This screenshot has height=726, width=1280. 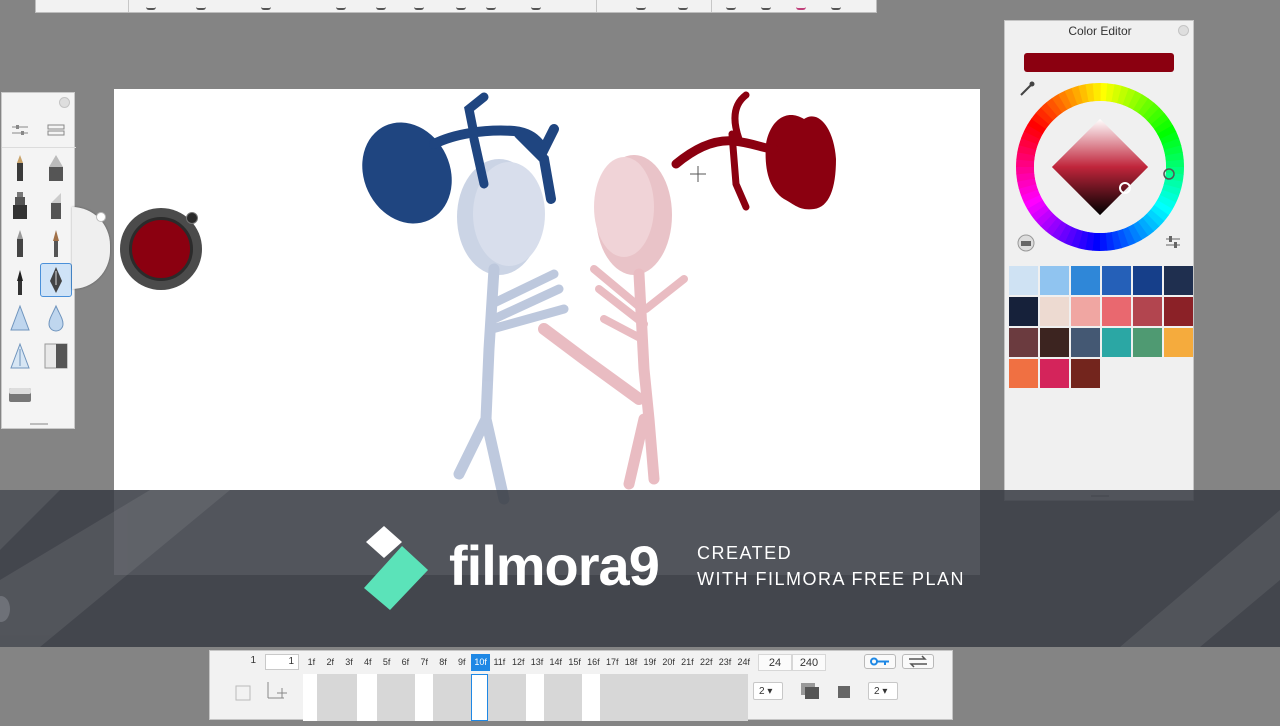 What do you see at coordinates (56, 356) in the screenshot?
I see `gradient-eraser-icon` at bounding box center [56, 356].